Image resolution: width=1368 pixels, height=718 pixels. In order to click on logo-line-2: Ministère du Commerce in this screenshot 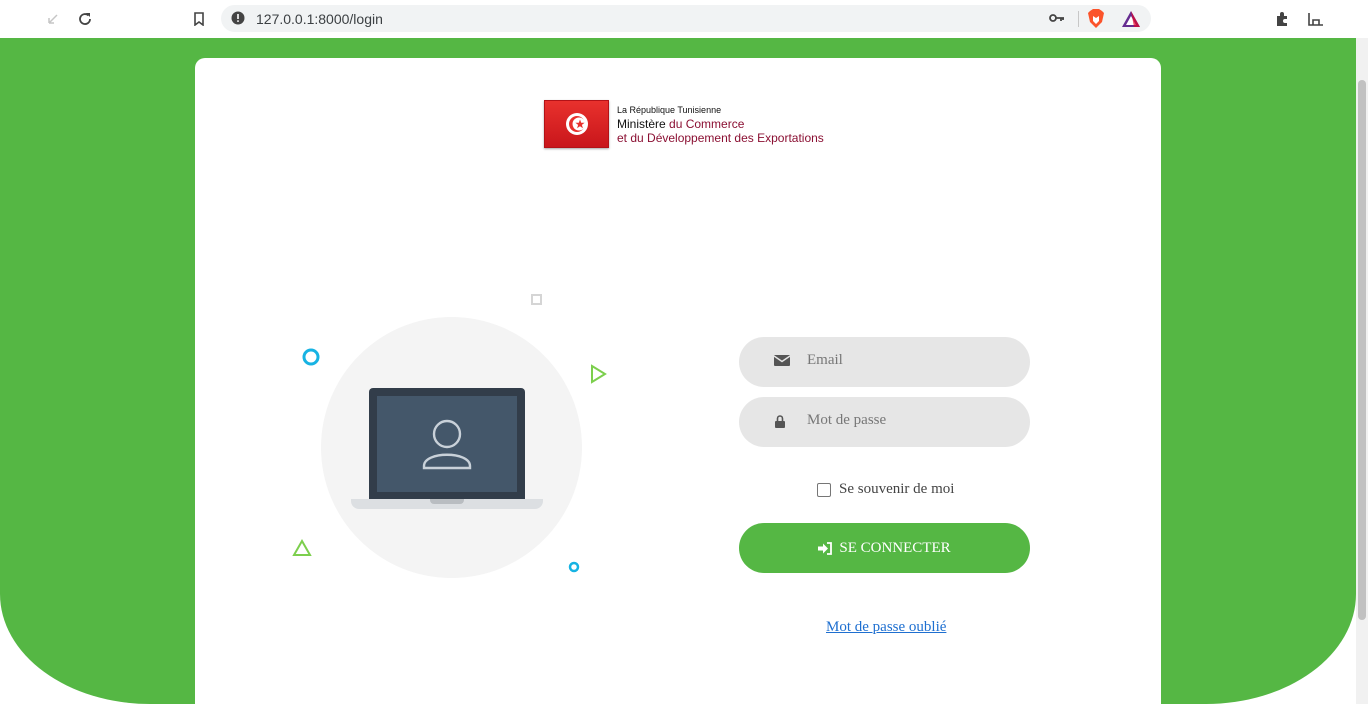, I will do `click(720, 124)`.